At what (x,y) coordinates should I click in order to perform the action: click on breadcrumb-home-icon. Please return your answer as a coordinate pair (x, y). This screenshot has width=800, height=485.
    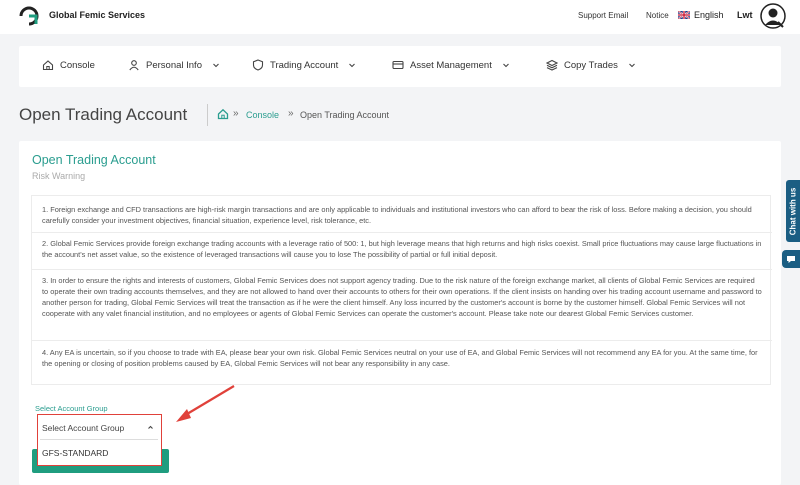
    Looking at the image, I should click on (223, 114).